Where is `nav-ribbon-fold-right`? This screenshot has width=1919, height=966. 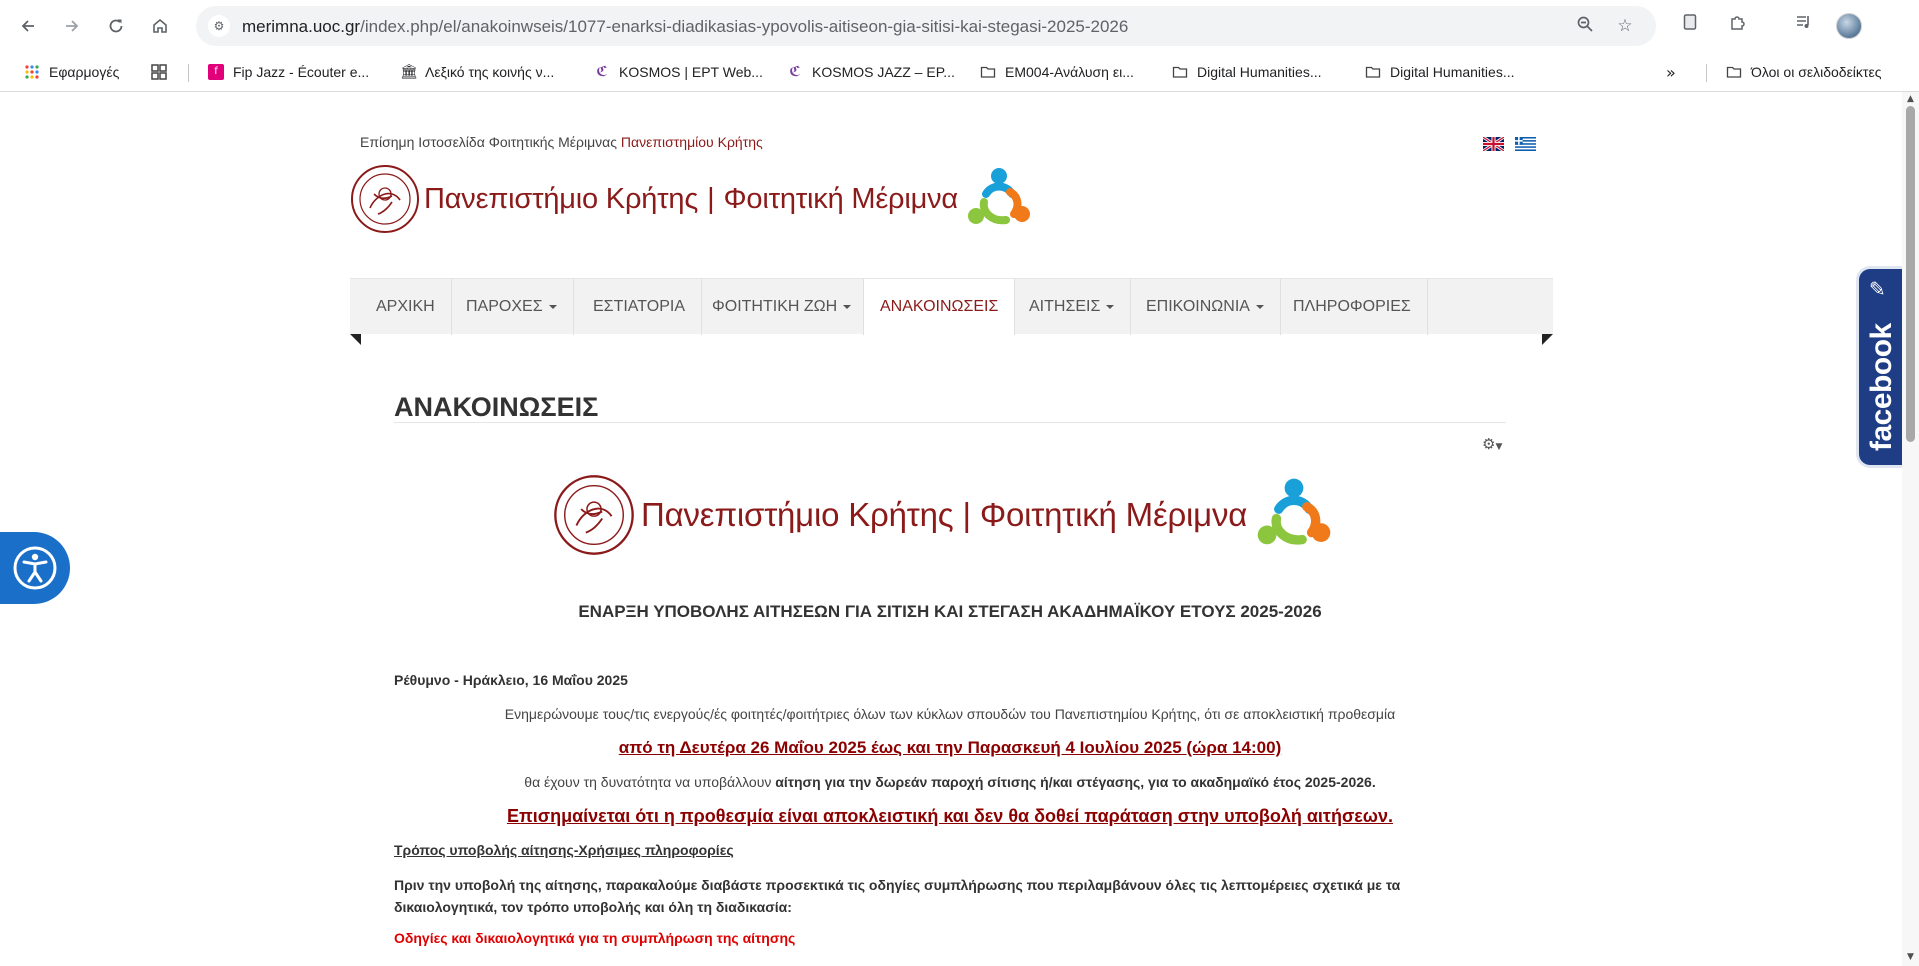
nav-ribbon-fold-right is located at coordinates (1547, 339).